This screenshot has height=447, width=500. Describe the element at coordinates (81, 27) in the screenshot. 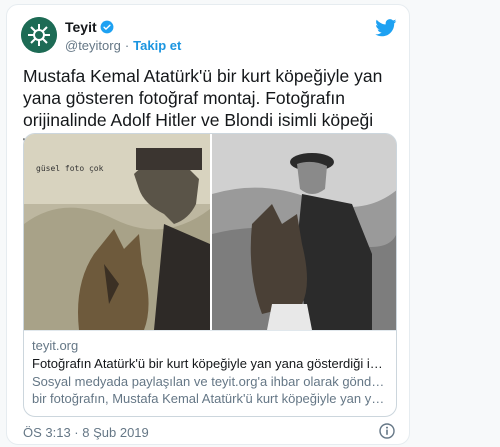

I see `user-name: Teyit` at that location.